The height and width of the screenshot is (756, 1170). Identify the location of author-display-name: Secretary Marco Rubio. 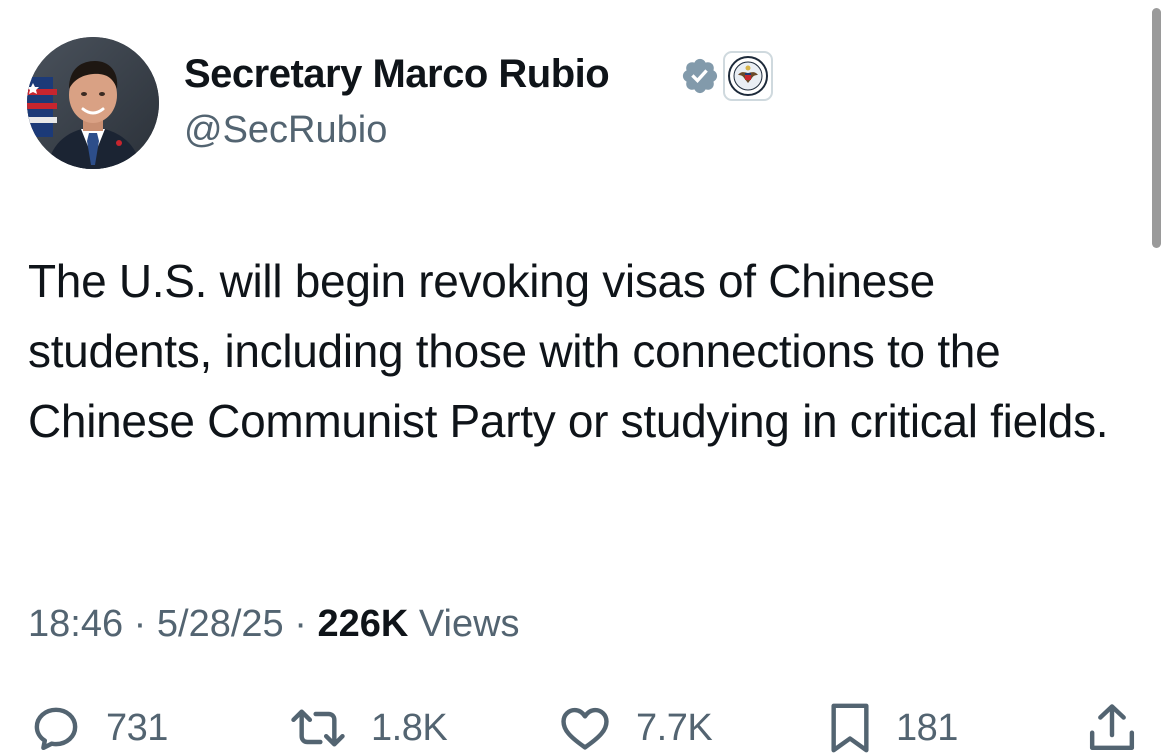
(397, 74).